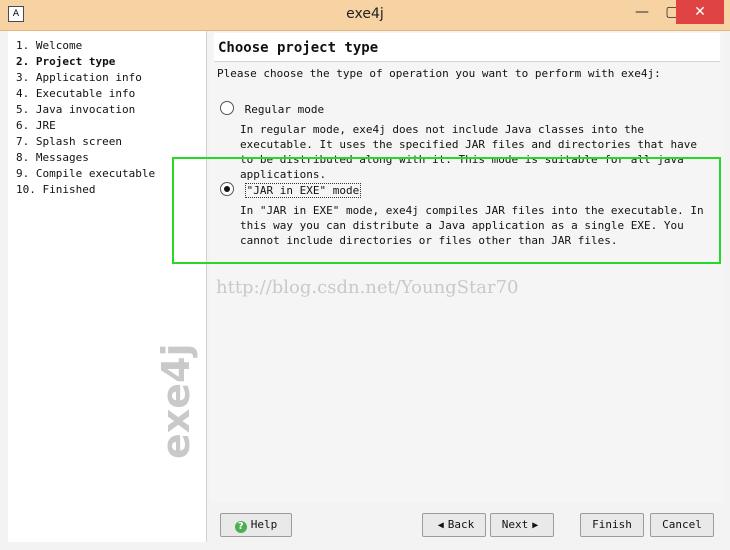  I want to click on help-icon: ?, so click(240, 527).